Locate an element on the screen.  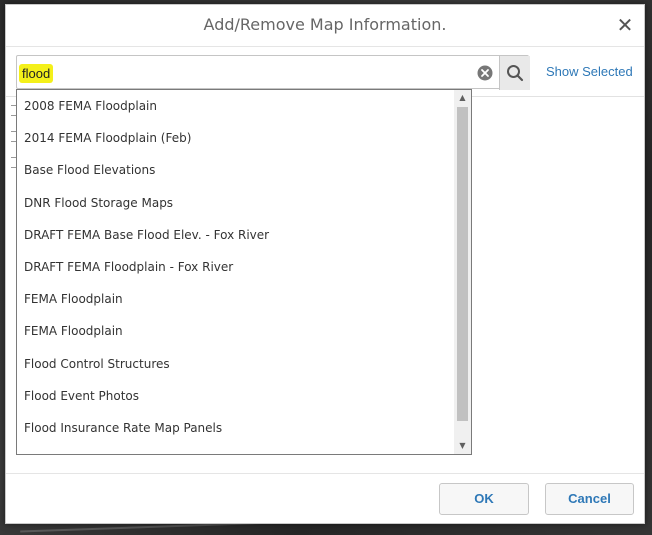
search-row: flood Show Selected is located at coordinates (326, 73).